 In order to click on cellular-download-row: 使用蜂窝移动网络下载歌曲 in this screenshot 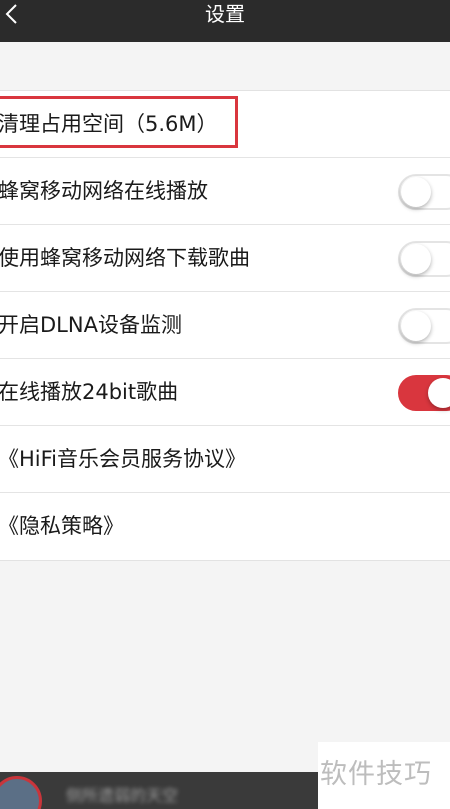, I will do `click(225, 258)`.